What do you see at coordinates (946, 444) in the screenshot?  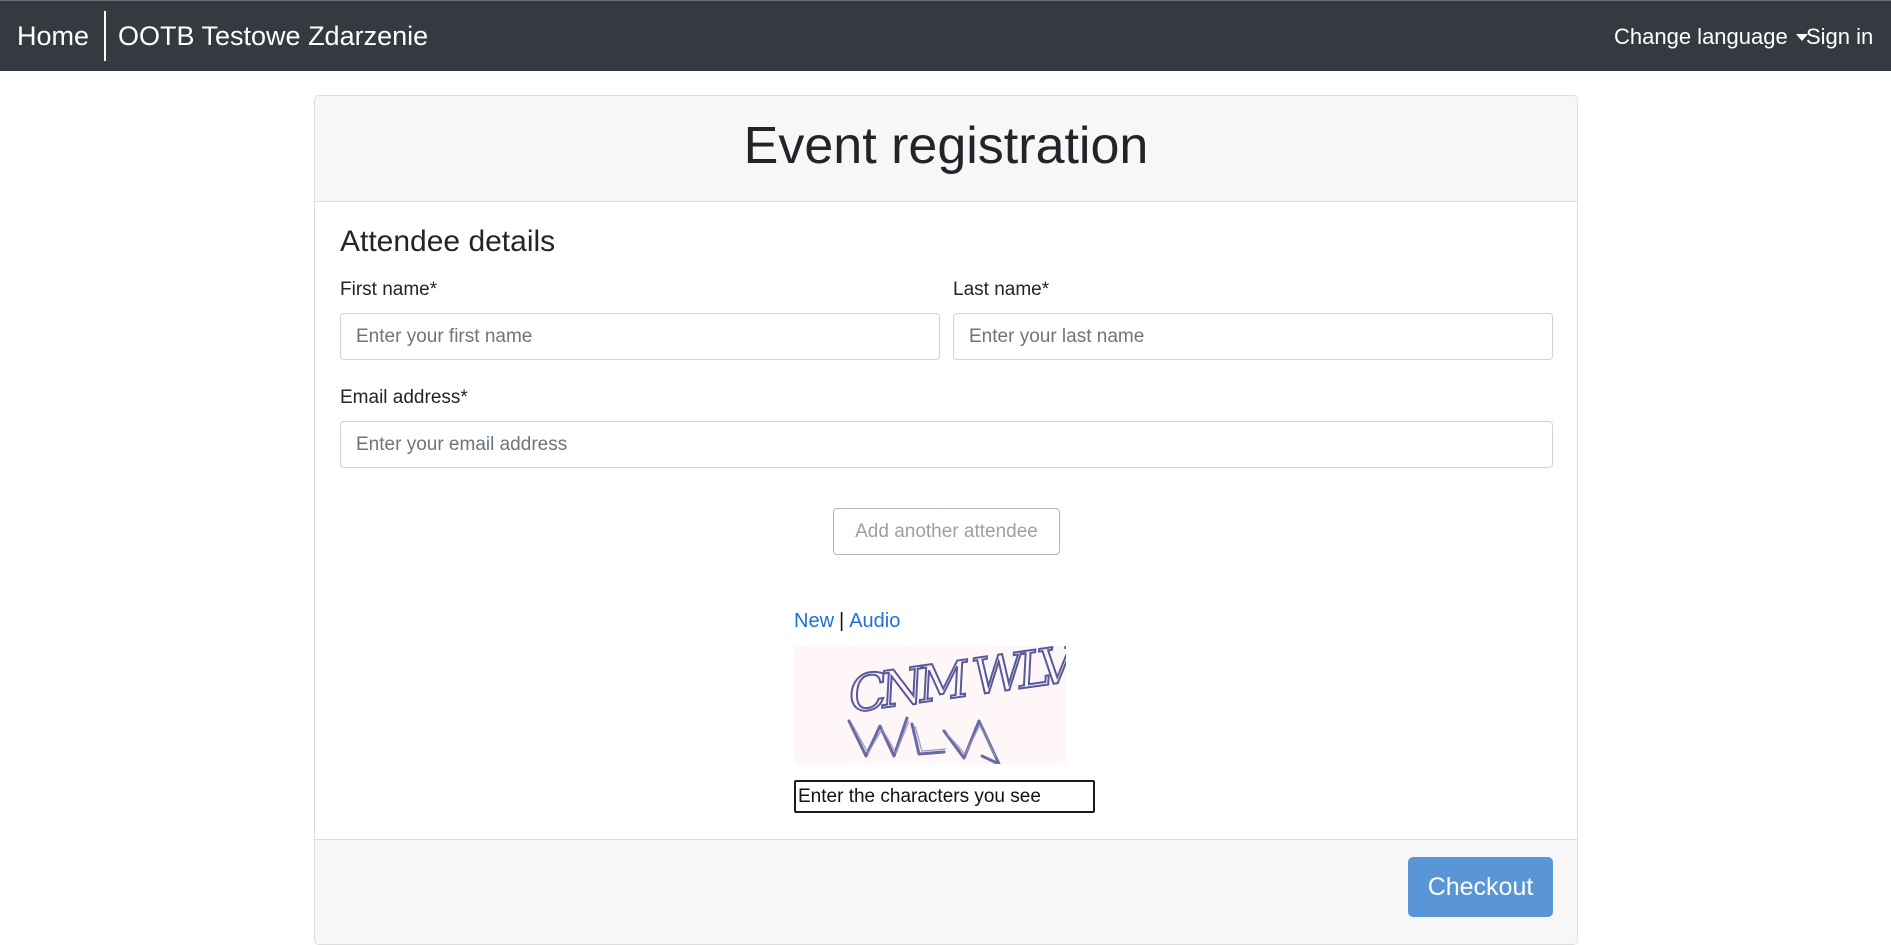 I see `email-input` at bounding box center [946, 444].